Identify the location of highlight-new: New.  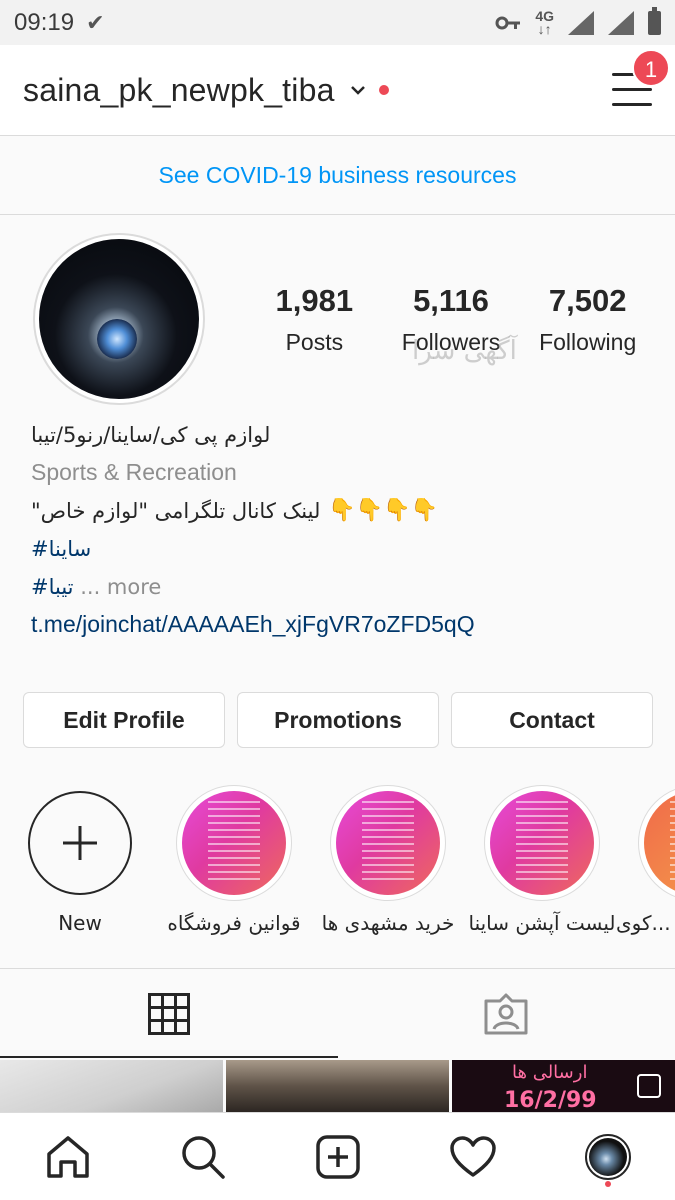
(80, 860).